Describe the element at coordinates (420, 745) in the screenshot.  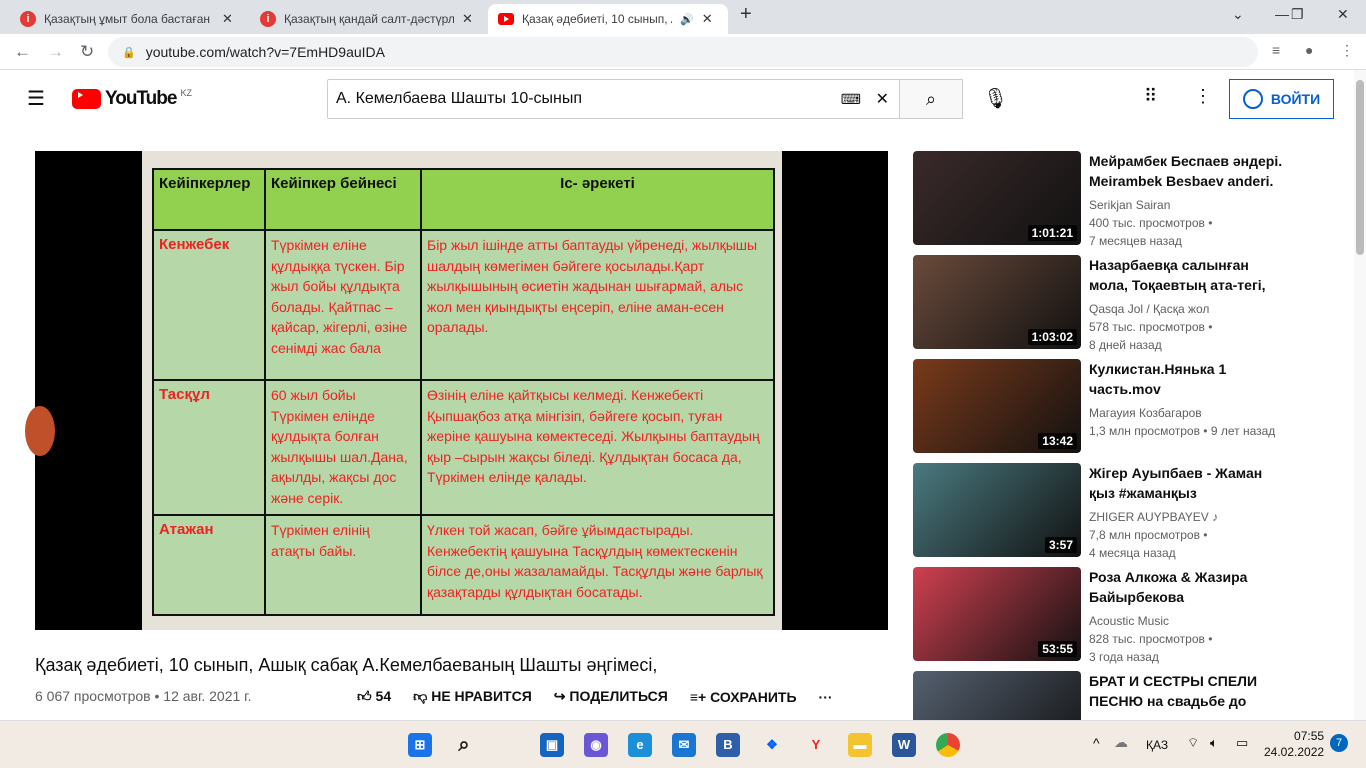
I see `start-icon: ⊞` at that location.